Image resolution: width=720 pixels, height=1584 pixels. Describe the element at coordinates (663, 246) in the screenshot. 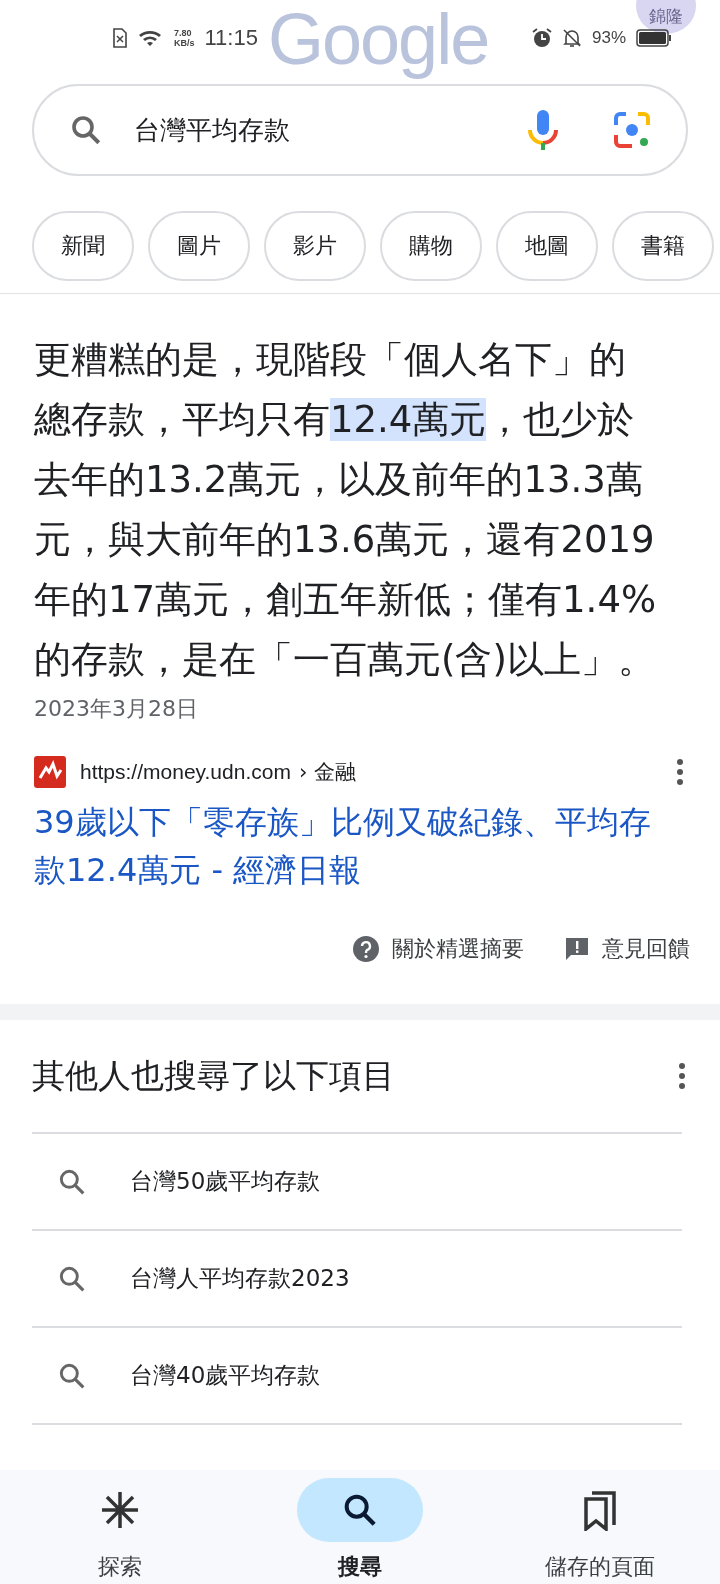

I see `filter-chip: 書籍` at that location.